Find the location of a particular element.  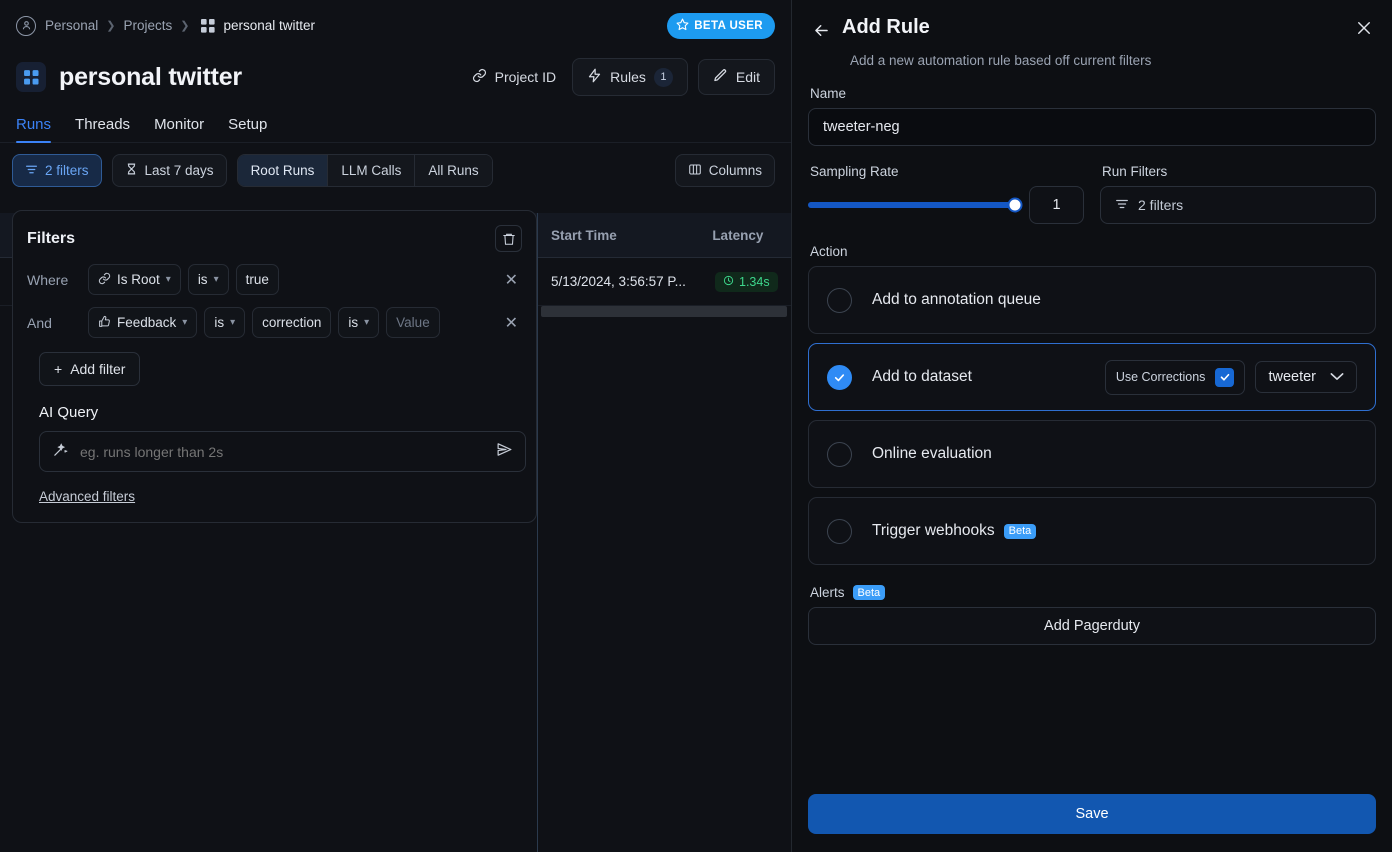

filter-key-label: correction is located at coordinates (292, 322).